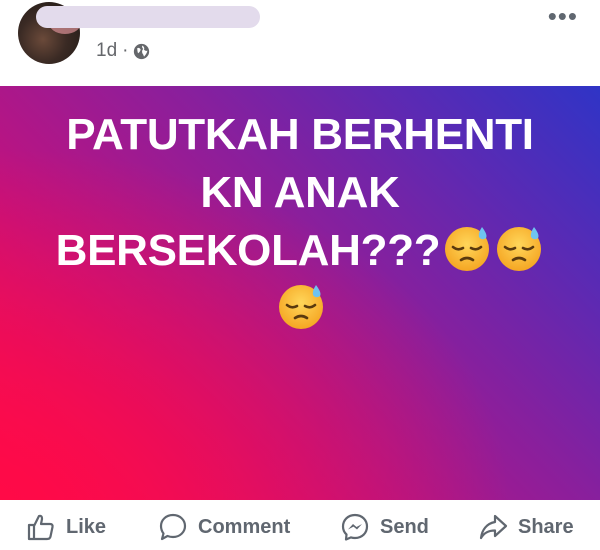 The width and height of the screenshot is (600, 550). Describe the element at coordinates (173, 527) in the screenshot. I see `comment-icon` at that location.